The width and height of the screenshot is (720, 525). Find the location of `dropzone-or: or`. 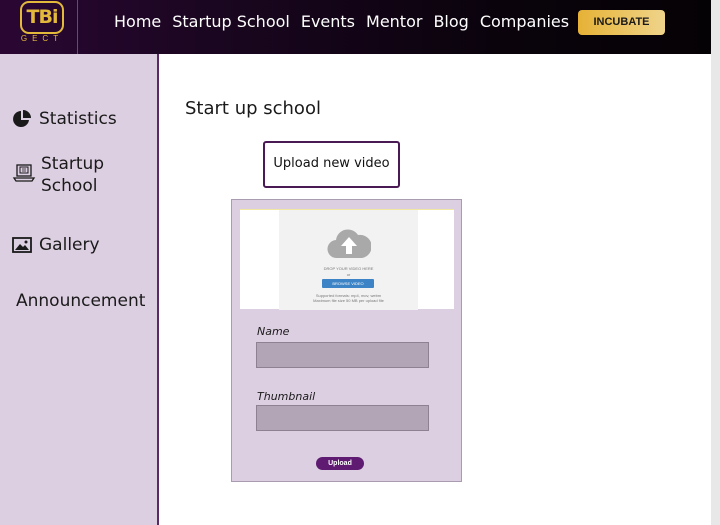

dropzone-or: or is located at coordinates (348, 274).